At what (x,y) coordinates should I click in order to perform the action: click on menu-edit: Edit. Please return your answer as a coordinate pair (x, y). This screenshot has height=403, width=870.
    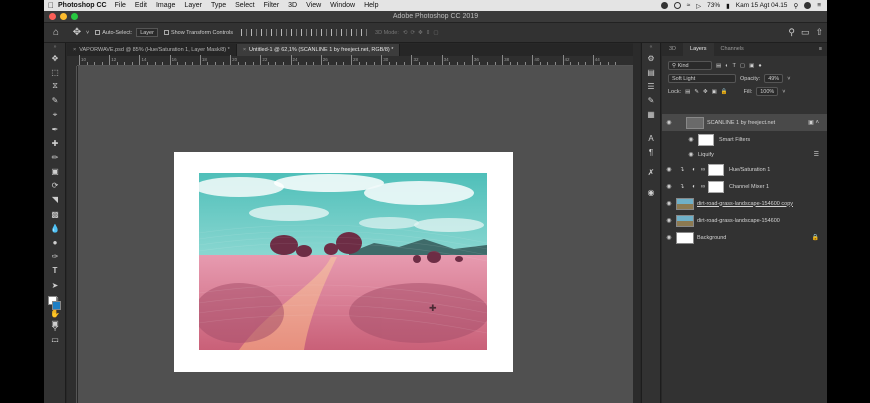
    Looking at the image, I should click on (141, 5).